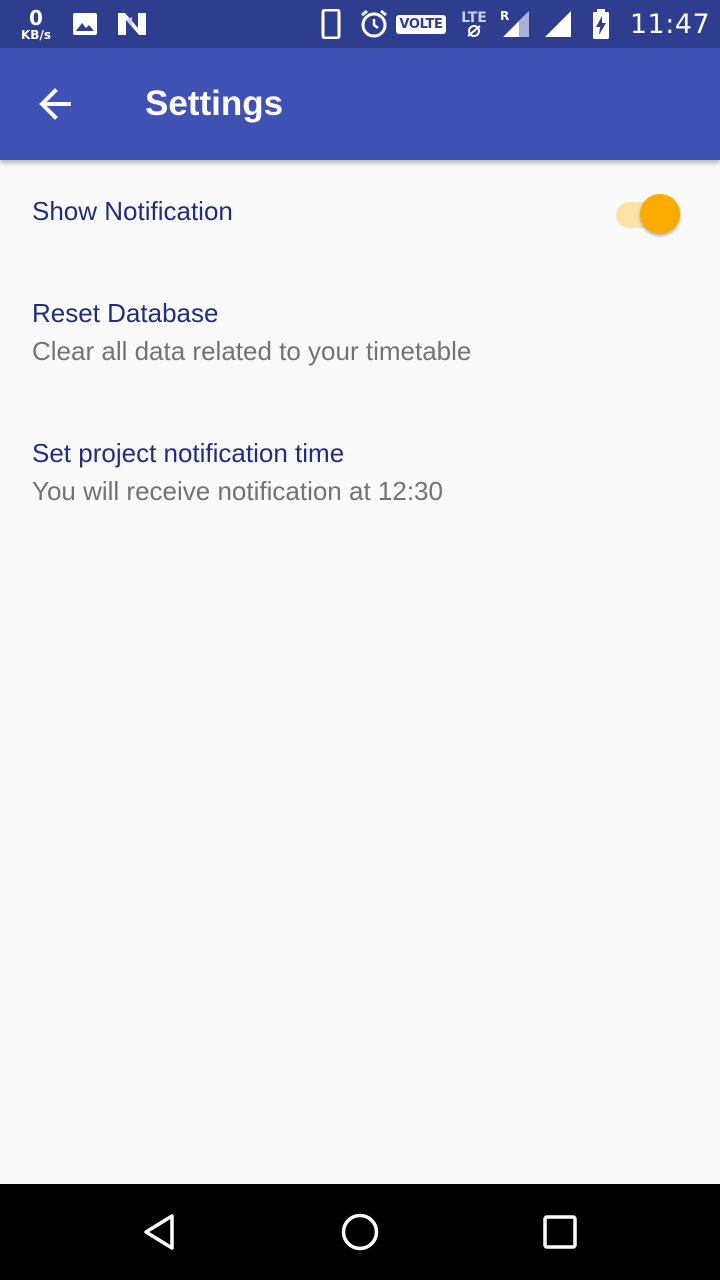 This screenshot has width=720, height=1280. I want to click on recents-square-icon, so click(560, 1232).